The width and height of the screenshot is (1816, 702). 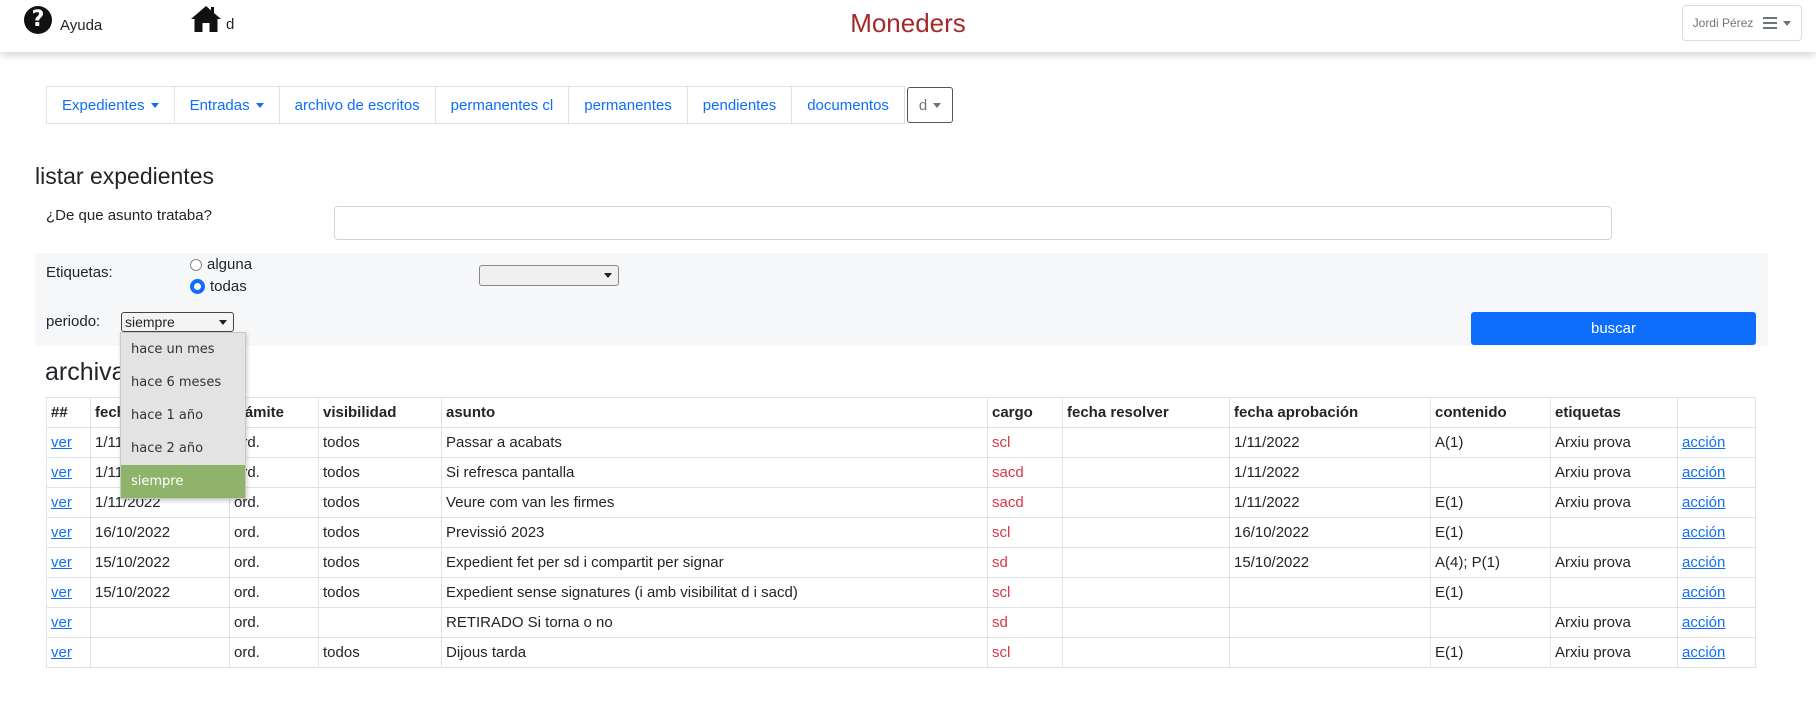 I want to click on tab-expedientes: Expedientes, so click(x=110, y=105).